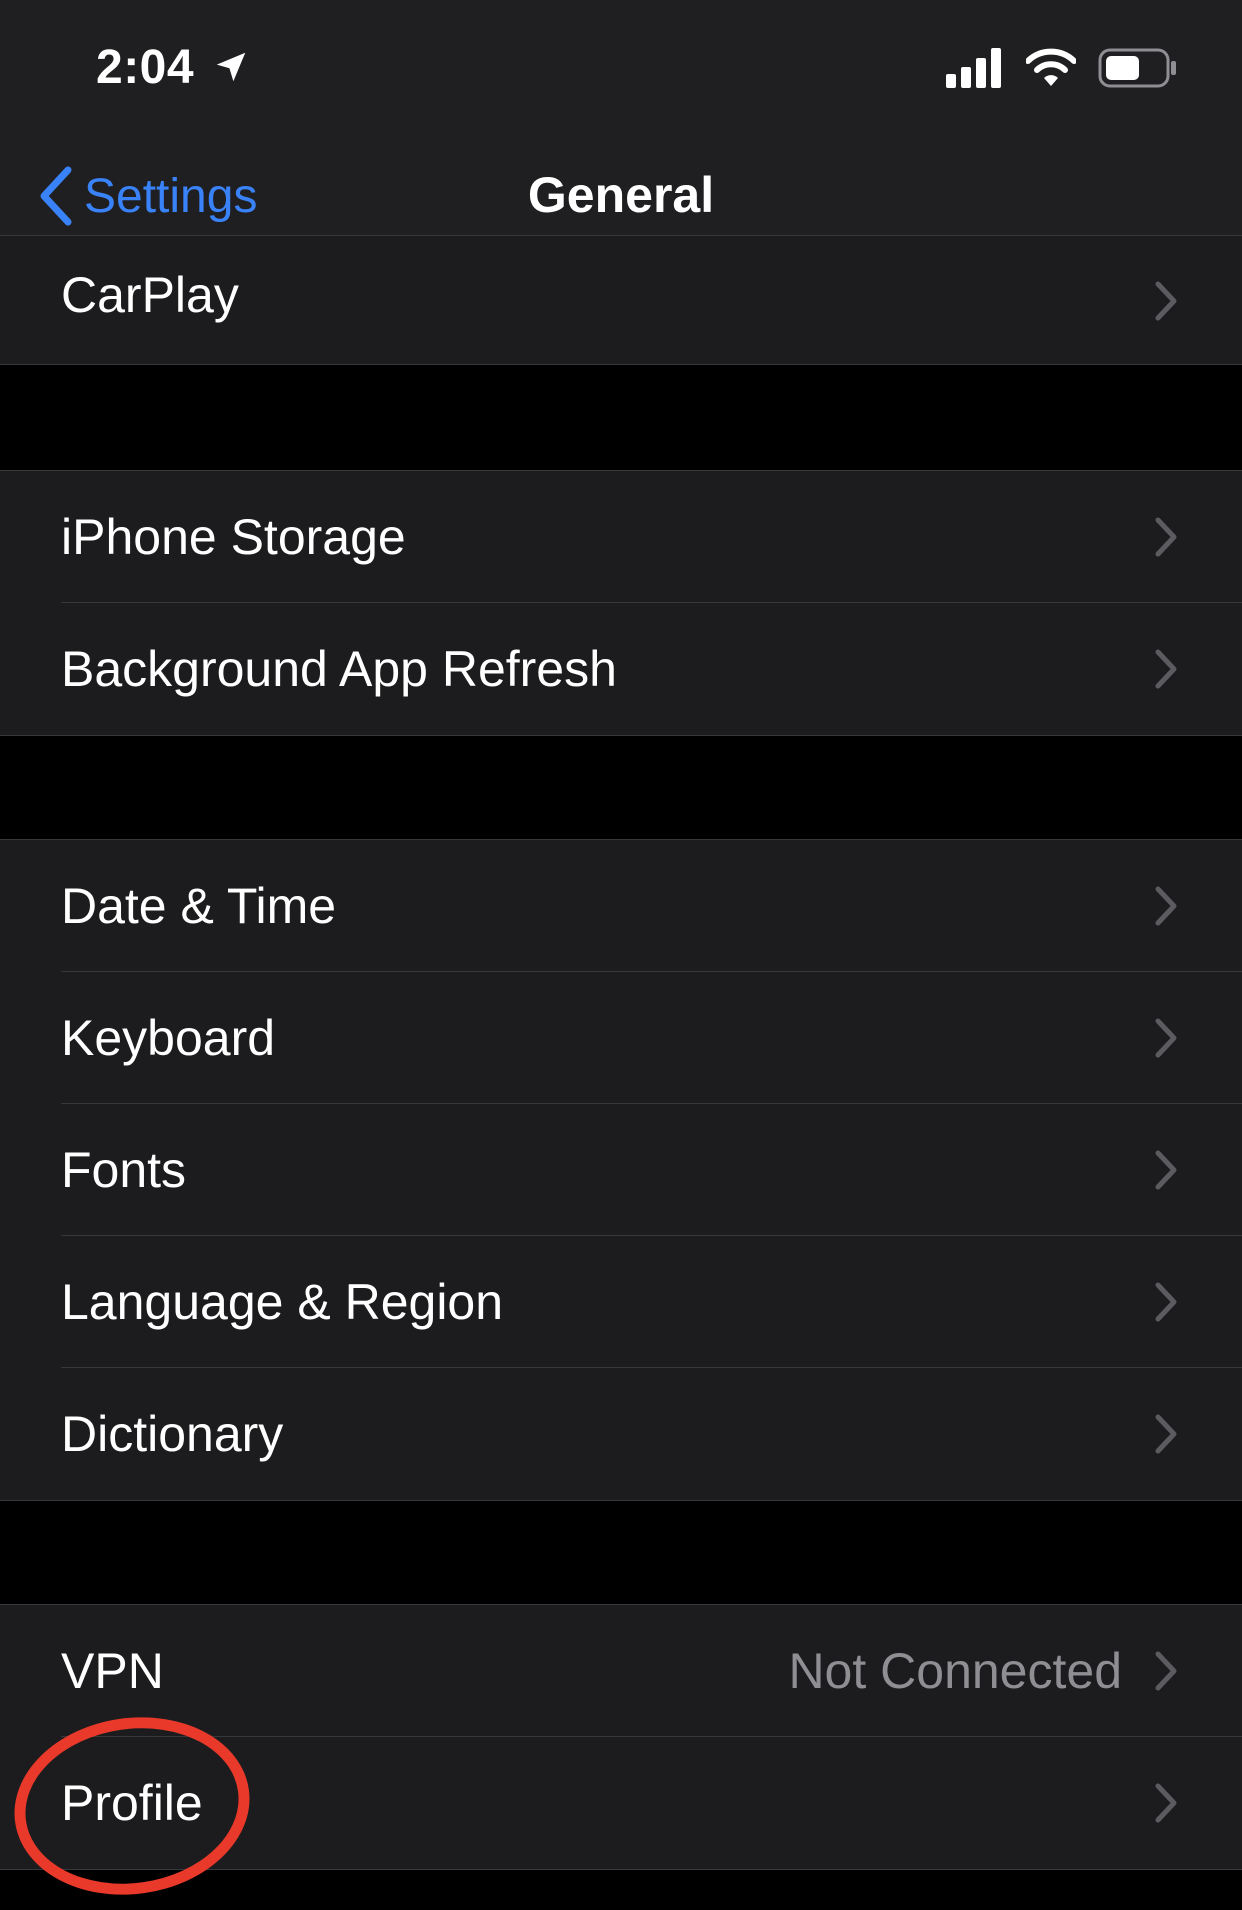 Image resolution: width=1242 pixels, height=1910 pixels. I want to click on list-item-carplay: CarPlay, so click(621, 300).